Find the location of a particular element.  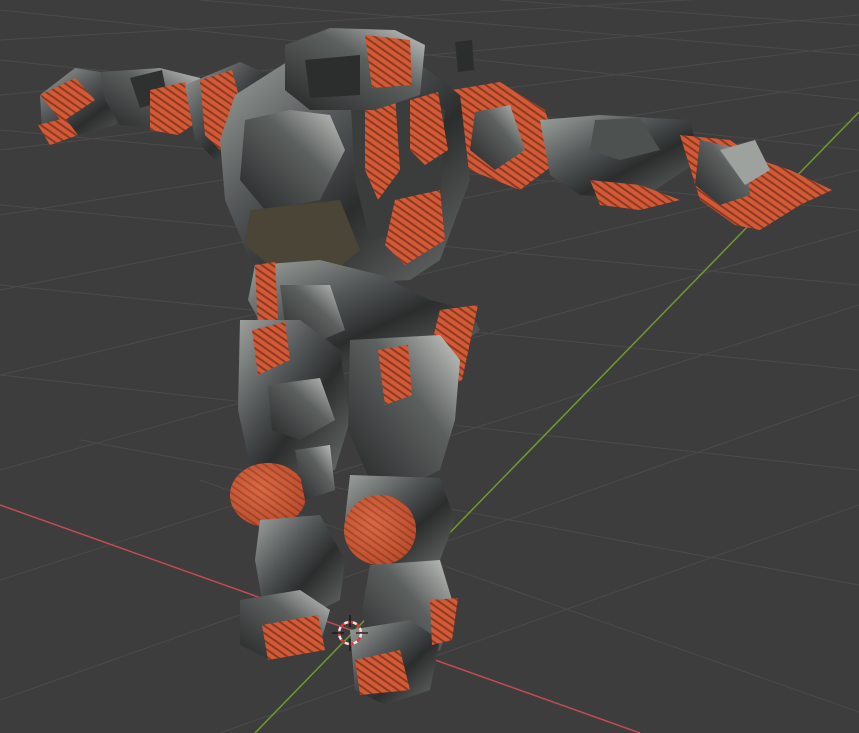

torso is located at coordinates (347, 156).